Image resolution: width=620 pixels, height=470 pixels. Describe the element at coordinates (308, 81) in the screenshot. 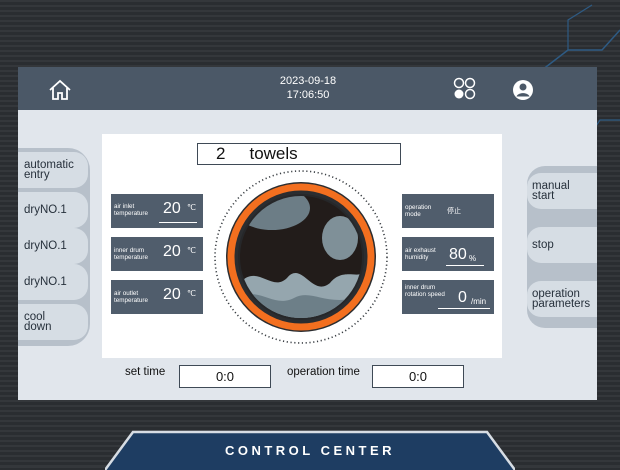

I see `date-text: 2023-09-18` at that location.